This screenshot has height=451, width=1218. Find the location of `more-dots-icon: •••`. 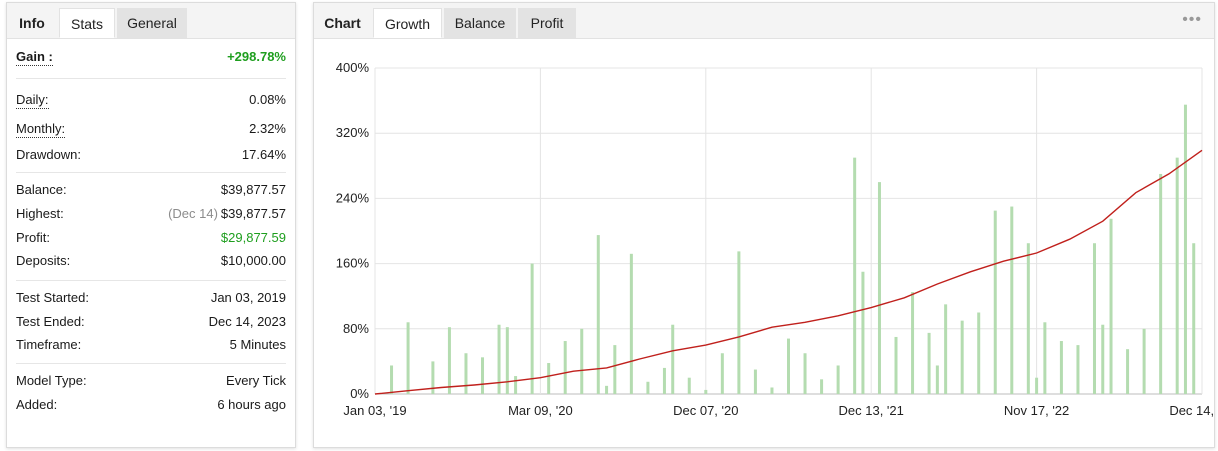

more-dots-icon: ••• is located at coordinates (1192, 20).